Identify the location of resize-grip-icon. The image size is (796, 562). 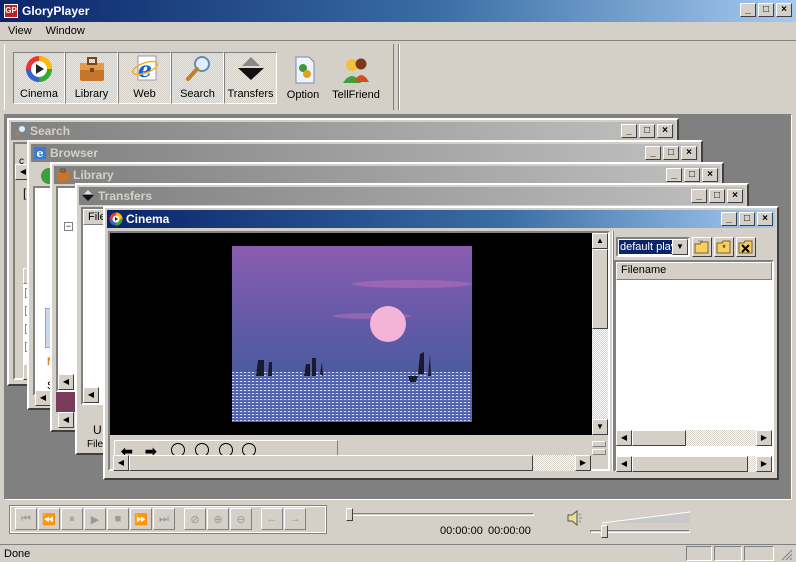
(787, 554).